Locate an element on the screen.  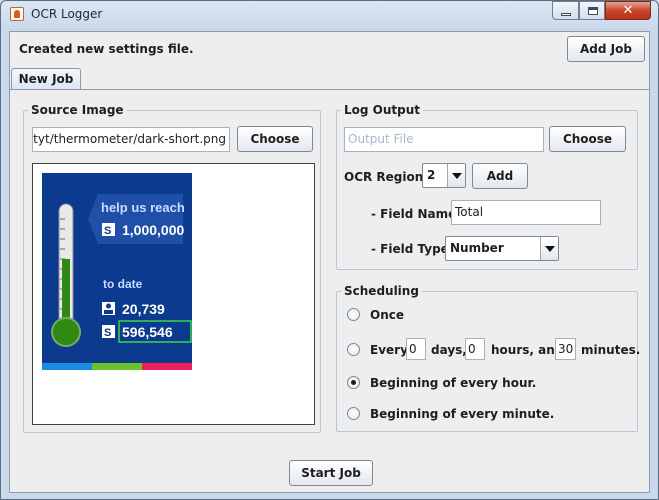
schedule-every-label: Every is located at coordinates (389, 350).